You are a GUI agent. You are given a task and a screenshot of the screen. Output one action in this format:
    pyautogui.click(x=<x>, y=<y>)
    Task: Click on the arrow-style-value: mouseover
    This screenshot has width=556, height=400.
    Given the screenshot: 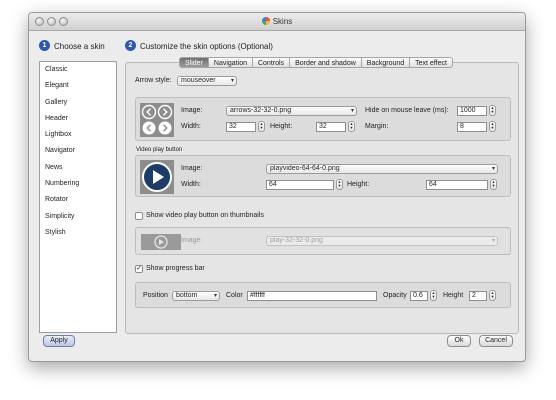 What is the action you would take?
    pyautogui.click(x=198, y=80)
    